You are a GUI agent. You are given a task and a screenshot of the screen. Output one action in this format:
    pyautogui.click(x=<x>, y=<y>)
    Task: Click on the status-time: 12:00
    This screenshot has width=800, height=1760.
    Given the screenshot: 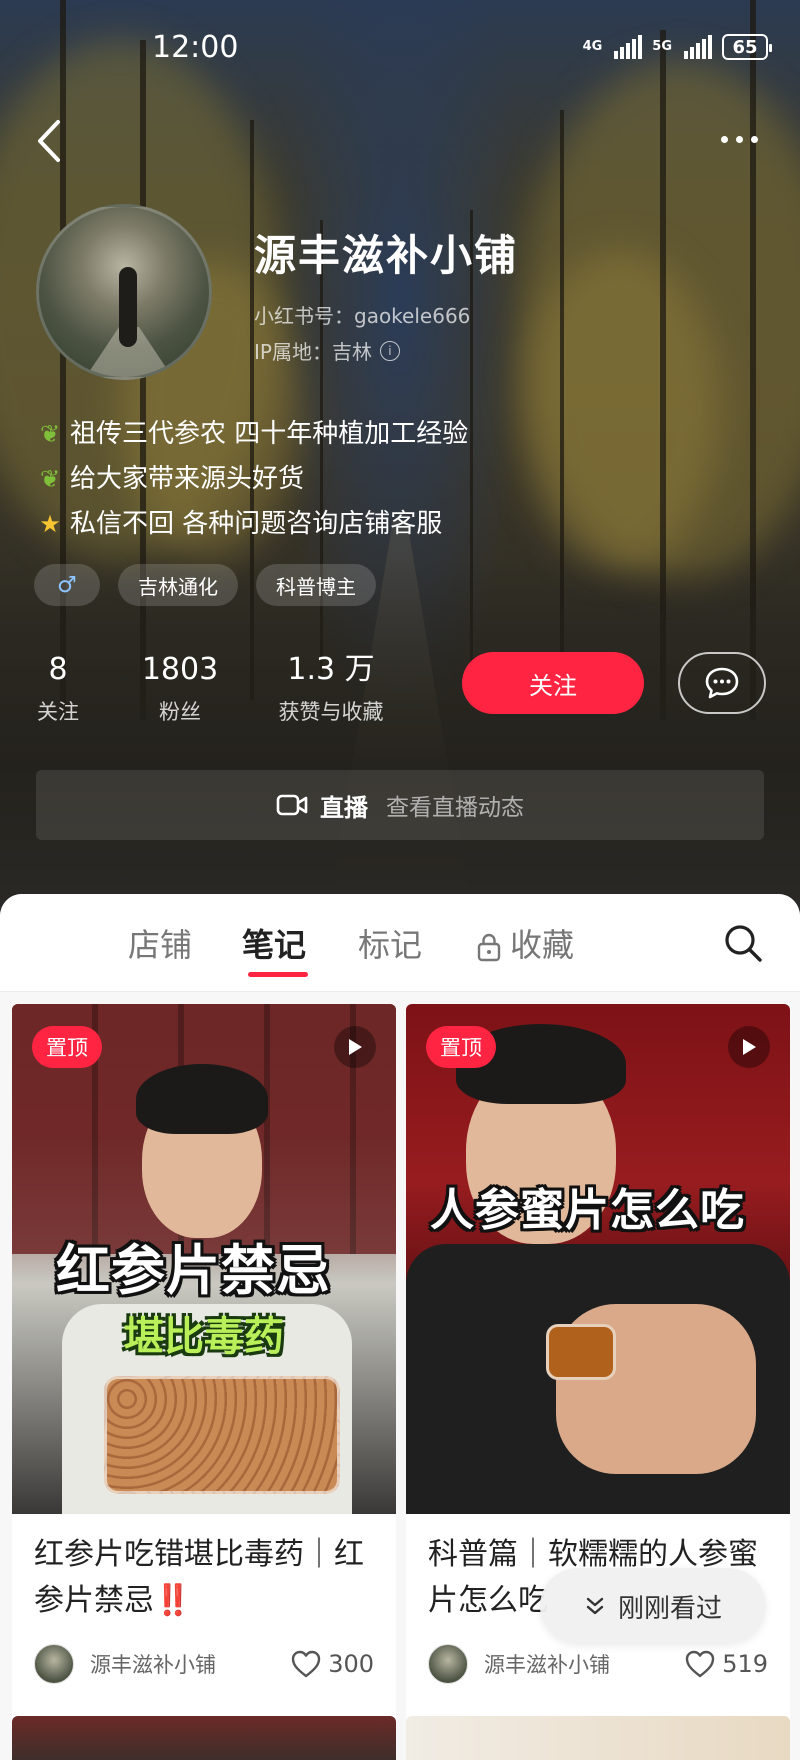 What is the action you would take?
    pyautogui.click(x=195, y=47)
    